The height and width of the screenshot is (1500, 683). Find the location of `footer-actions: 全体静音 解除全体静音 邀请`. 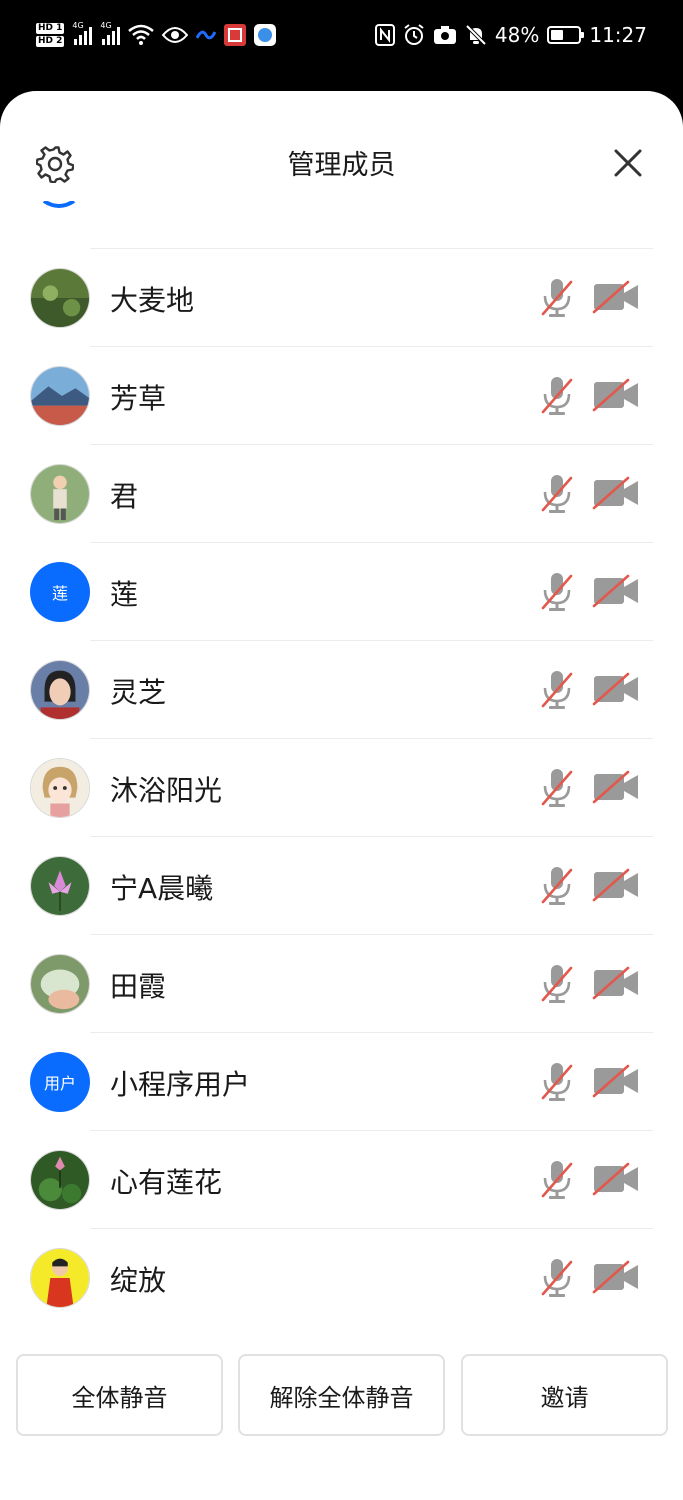

footer-actions: 全体静音 解除全体静音 邀请 is located at coordinates (341, 1394).